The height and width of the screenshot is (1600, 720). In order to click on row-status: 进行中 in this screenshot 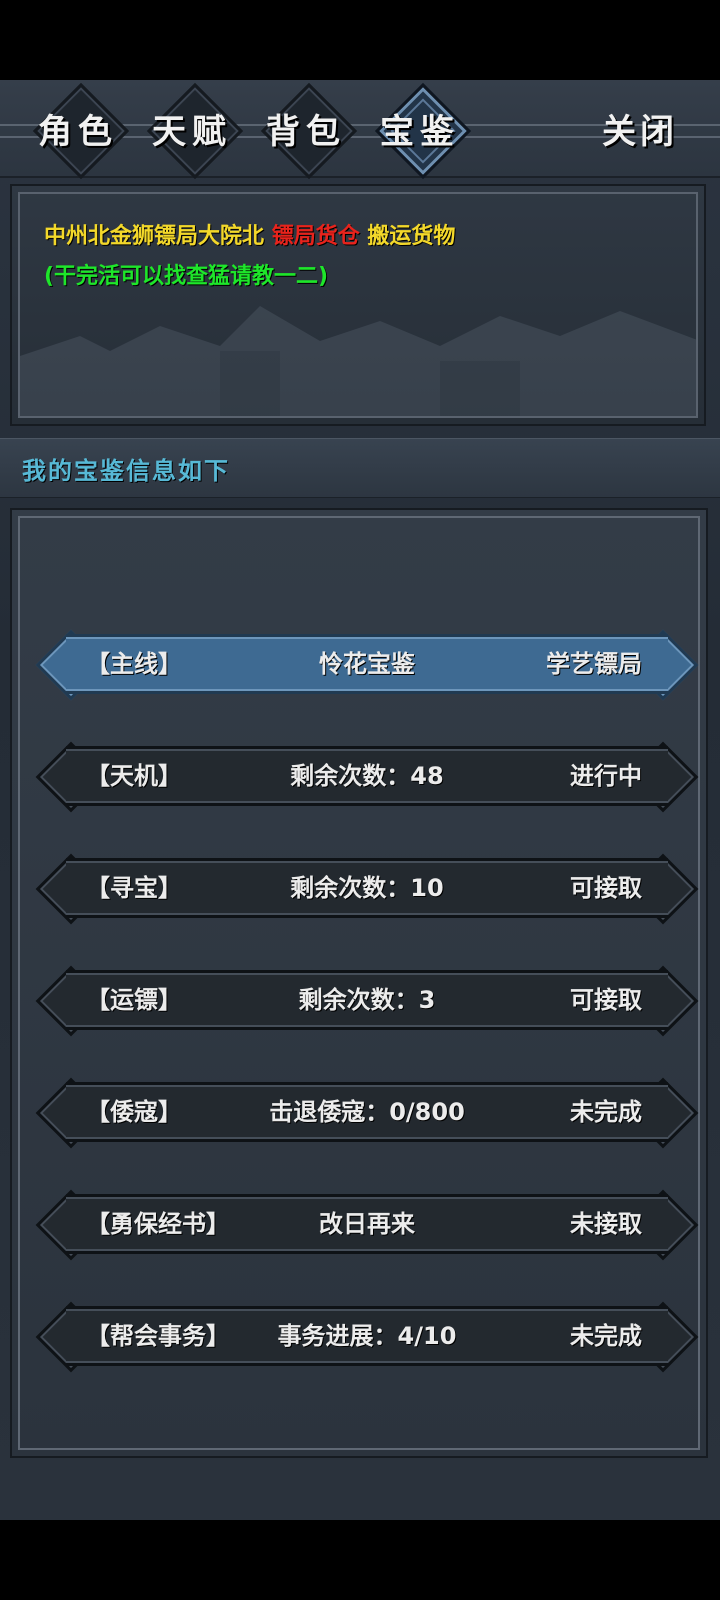, I will do `click(606, 776)`.